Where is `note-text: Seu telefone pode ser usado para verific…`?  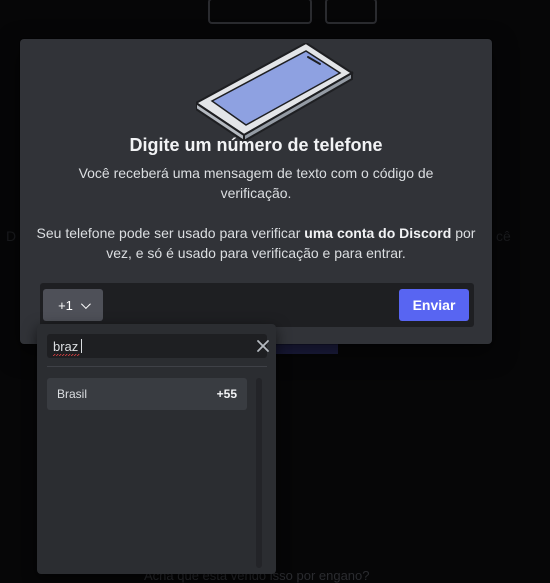 note-text: Seu telefone pode ser usado para verific… is located at coordinates (170, 233).